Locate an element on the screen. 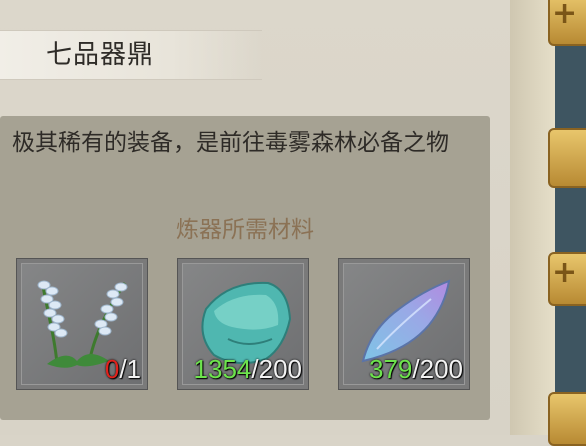  item-description: 极其稀有的装备，是前往毒雾森林必备之物 is located at coordinates (230, 143).